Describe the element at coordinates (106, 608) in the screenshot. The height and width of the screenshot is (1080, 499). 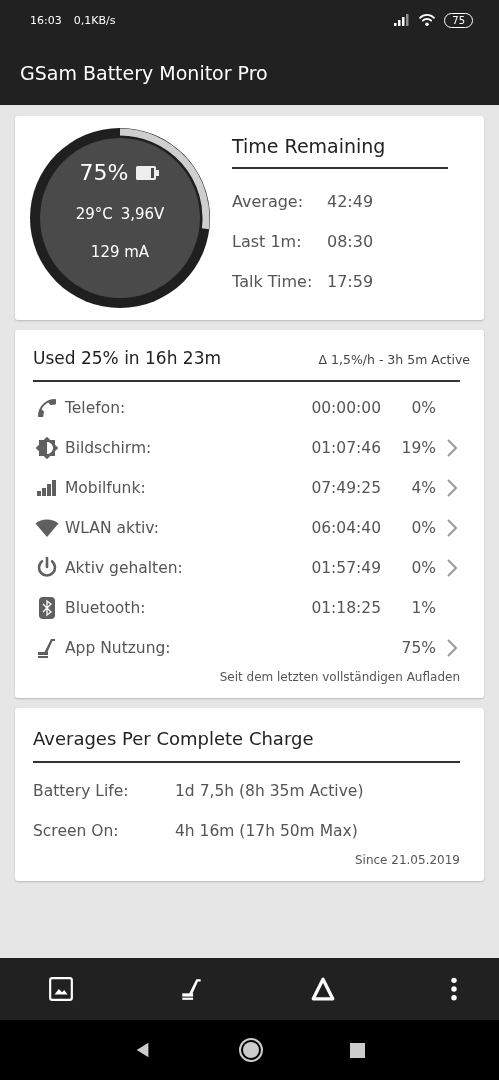
I see `usage-label: Bluetooth:` at that location.